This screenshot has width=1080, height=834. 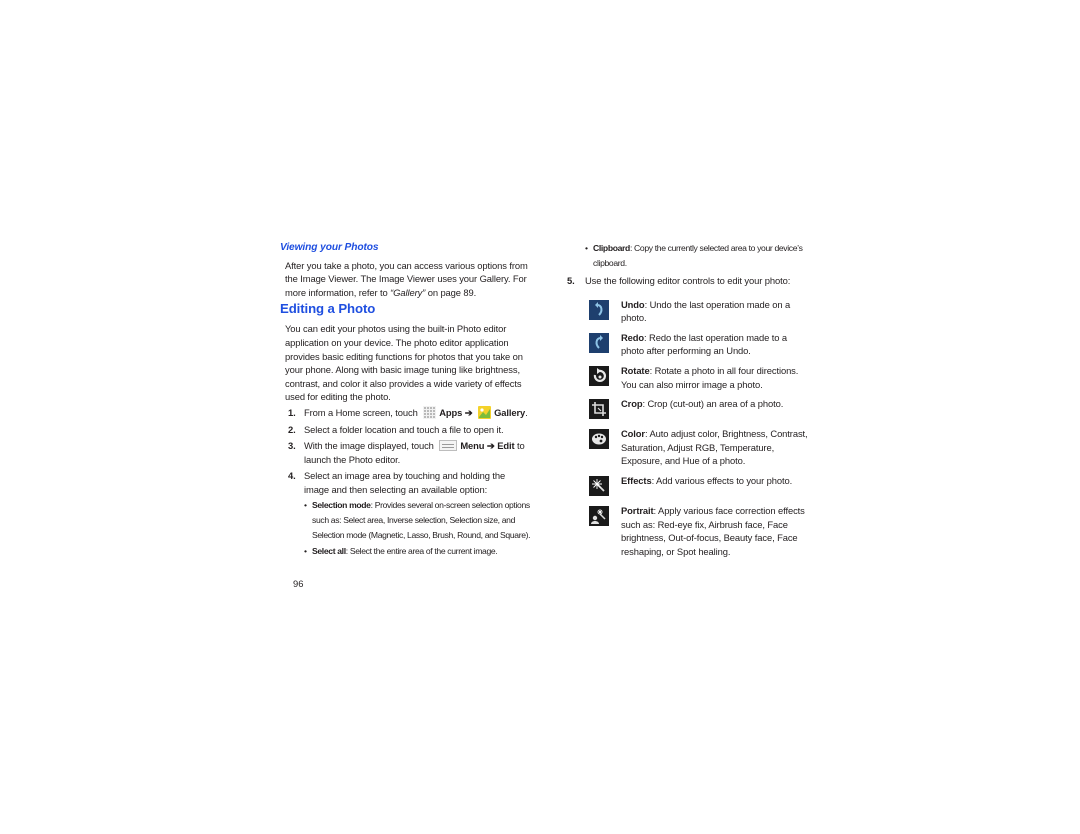 I want to click on menu-label: Menu, so click(x=472, y=446).